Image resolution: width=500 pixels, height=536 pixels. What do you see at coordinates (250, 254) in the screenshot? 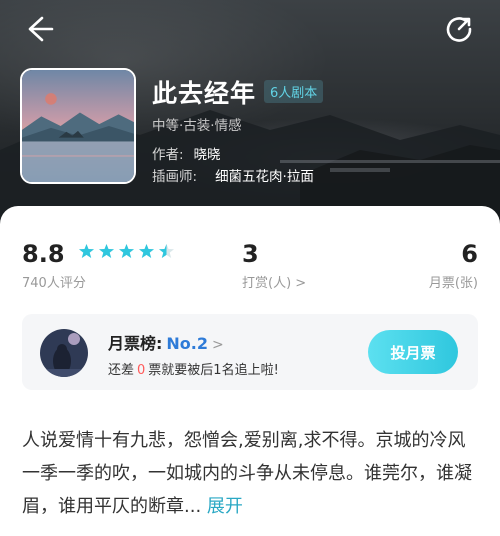
I see `rewards-value: 3` at bounding box center [250, 254].